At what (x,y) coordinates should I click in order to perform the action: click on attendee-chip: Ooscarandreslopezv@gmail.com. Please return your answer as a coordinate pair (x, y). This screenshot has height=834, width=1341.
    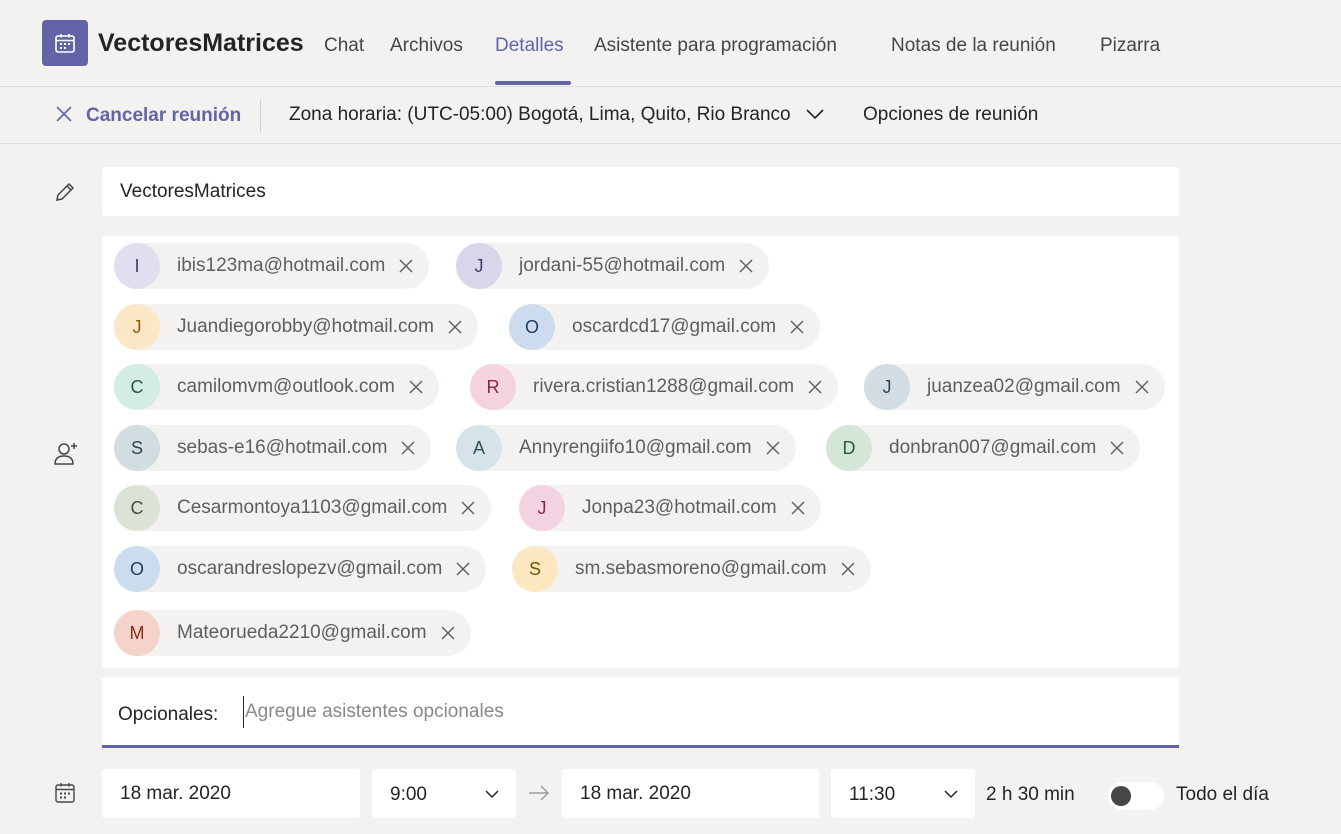
    Looking at the image, I should click on (300, 569).